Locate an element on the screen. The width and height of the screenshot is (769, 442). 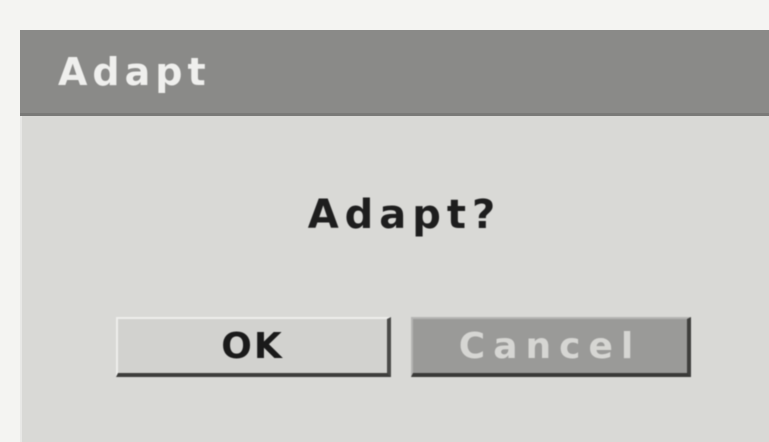
dialog-title: Adapt is located at coordinates (134, 72).